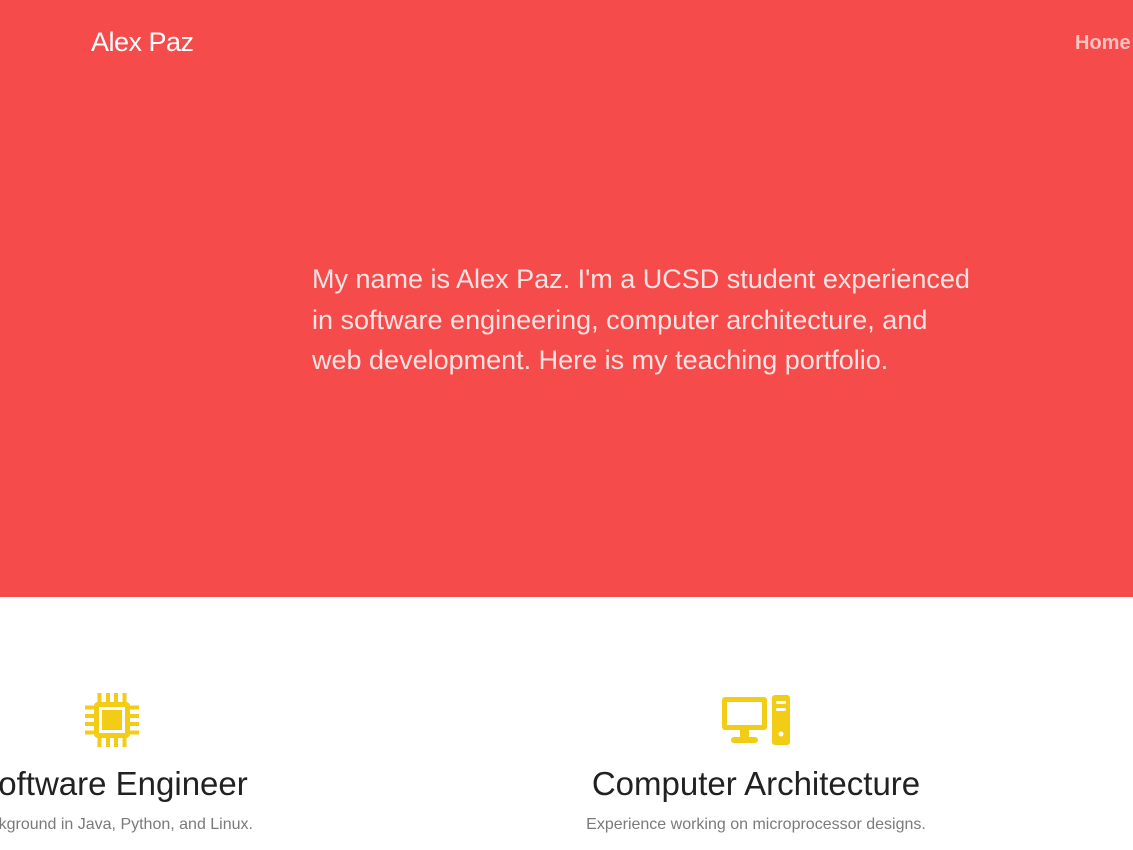  Describe the element at coordinates (124, 783) in the screenshot. I see `feature-title: Software Engineer` at that location.